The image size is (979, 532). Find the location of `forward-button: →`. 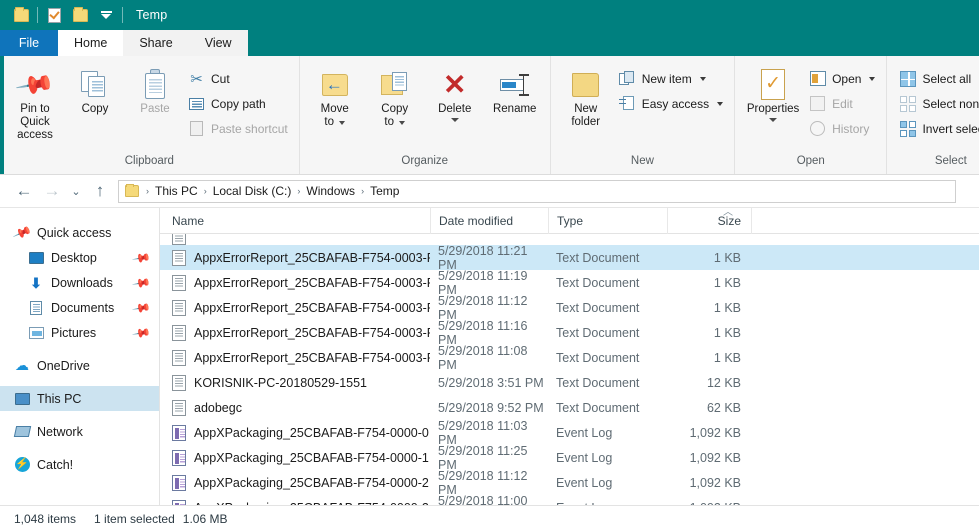

forward-button: → is located at coordinates (52, 191).